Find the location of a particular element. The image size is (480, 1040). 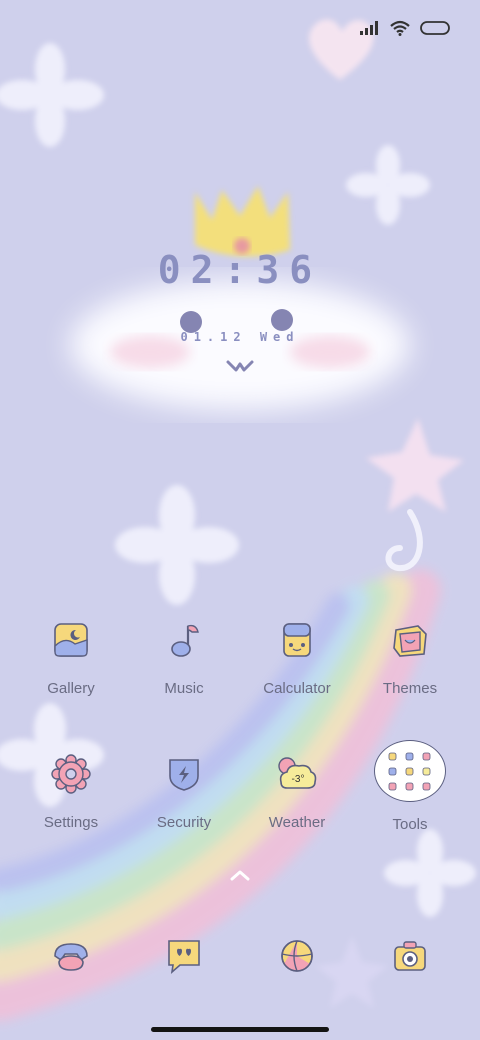

weather-icon: -3° is located at coordinates (297, 773).